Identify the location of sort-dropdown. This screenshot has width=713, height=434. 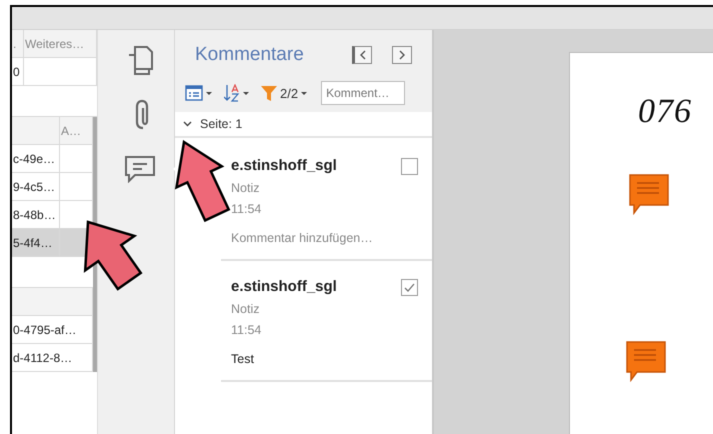
(236, 93).